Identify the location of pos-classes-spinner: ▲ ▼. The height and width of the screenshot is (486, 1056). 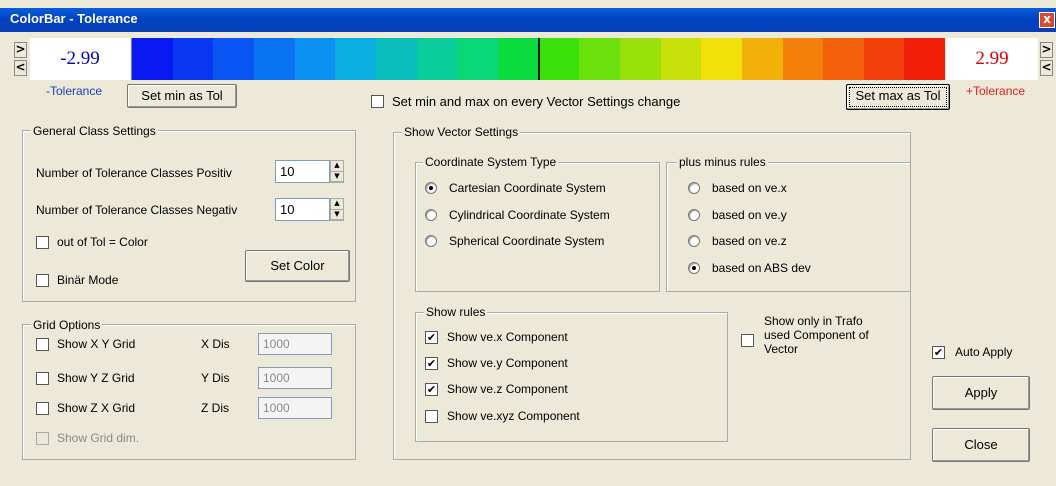
(337, 171).